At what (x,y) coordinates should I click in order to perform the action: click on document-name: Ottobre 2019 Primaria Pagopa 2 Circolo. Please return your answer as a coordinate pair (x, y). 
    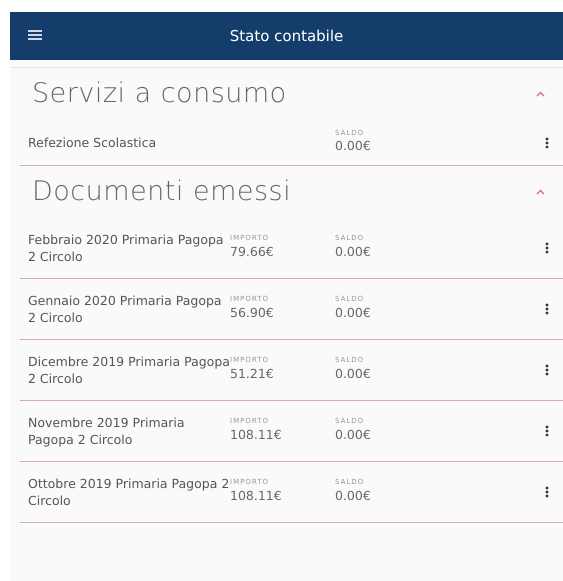
    Looking at the image, I should click on (129, 492).